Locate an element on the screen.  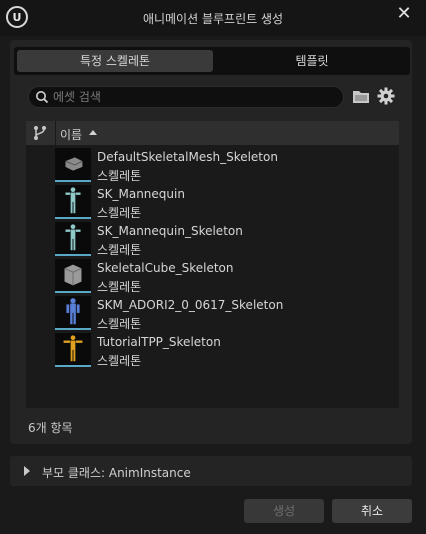
list-item: SKM_ADORI2_0_0617_Skeleton 스켈레톤 is located at coordinates (212, 313).